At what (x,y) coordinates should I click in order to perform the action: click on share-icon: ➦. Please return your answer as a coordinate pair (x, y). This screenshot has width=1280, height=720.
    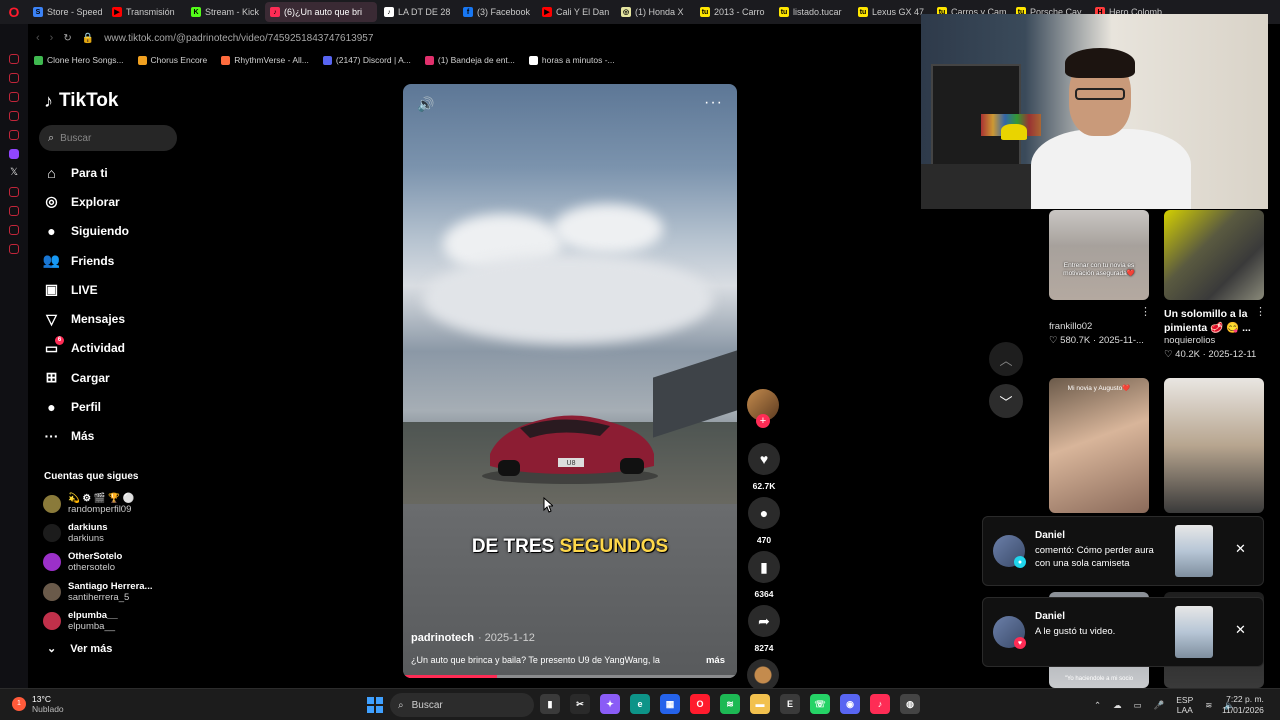
    Looking at the image, I should click on (764, 621).